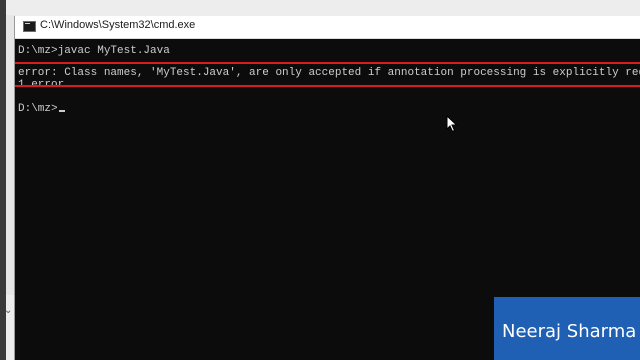 The image size is (640, 360). What do you see at coordinates (327, 27) in the screenshot?
I see `window-titlebar: C:\Windows\System32\cmd.exe` at bounding box center [327, 27].